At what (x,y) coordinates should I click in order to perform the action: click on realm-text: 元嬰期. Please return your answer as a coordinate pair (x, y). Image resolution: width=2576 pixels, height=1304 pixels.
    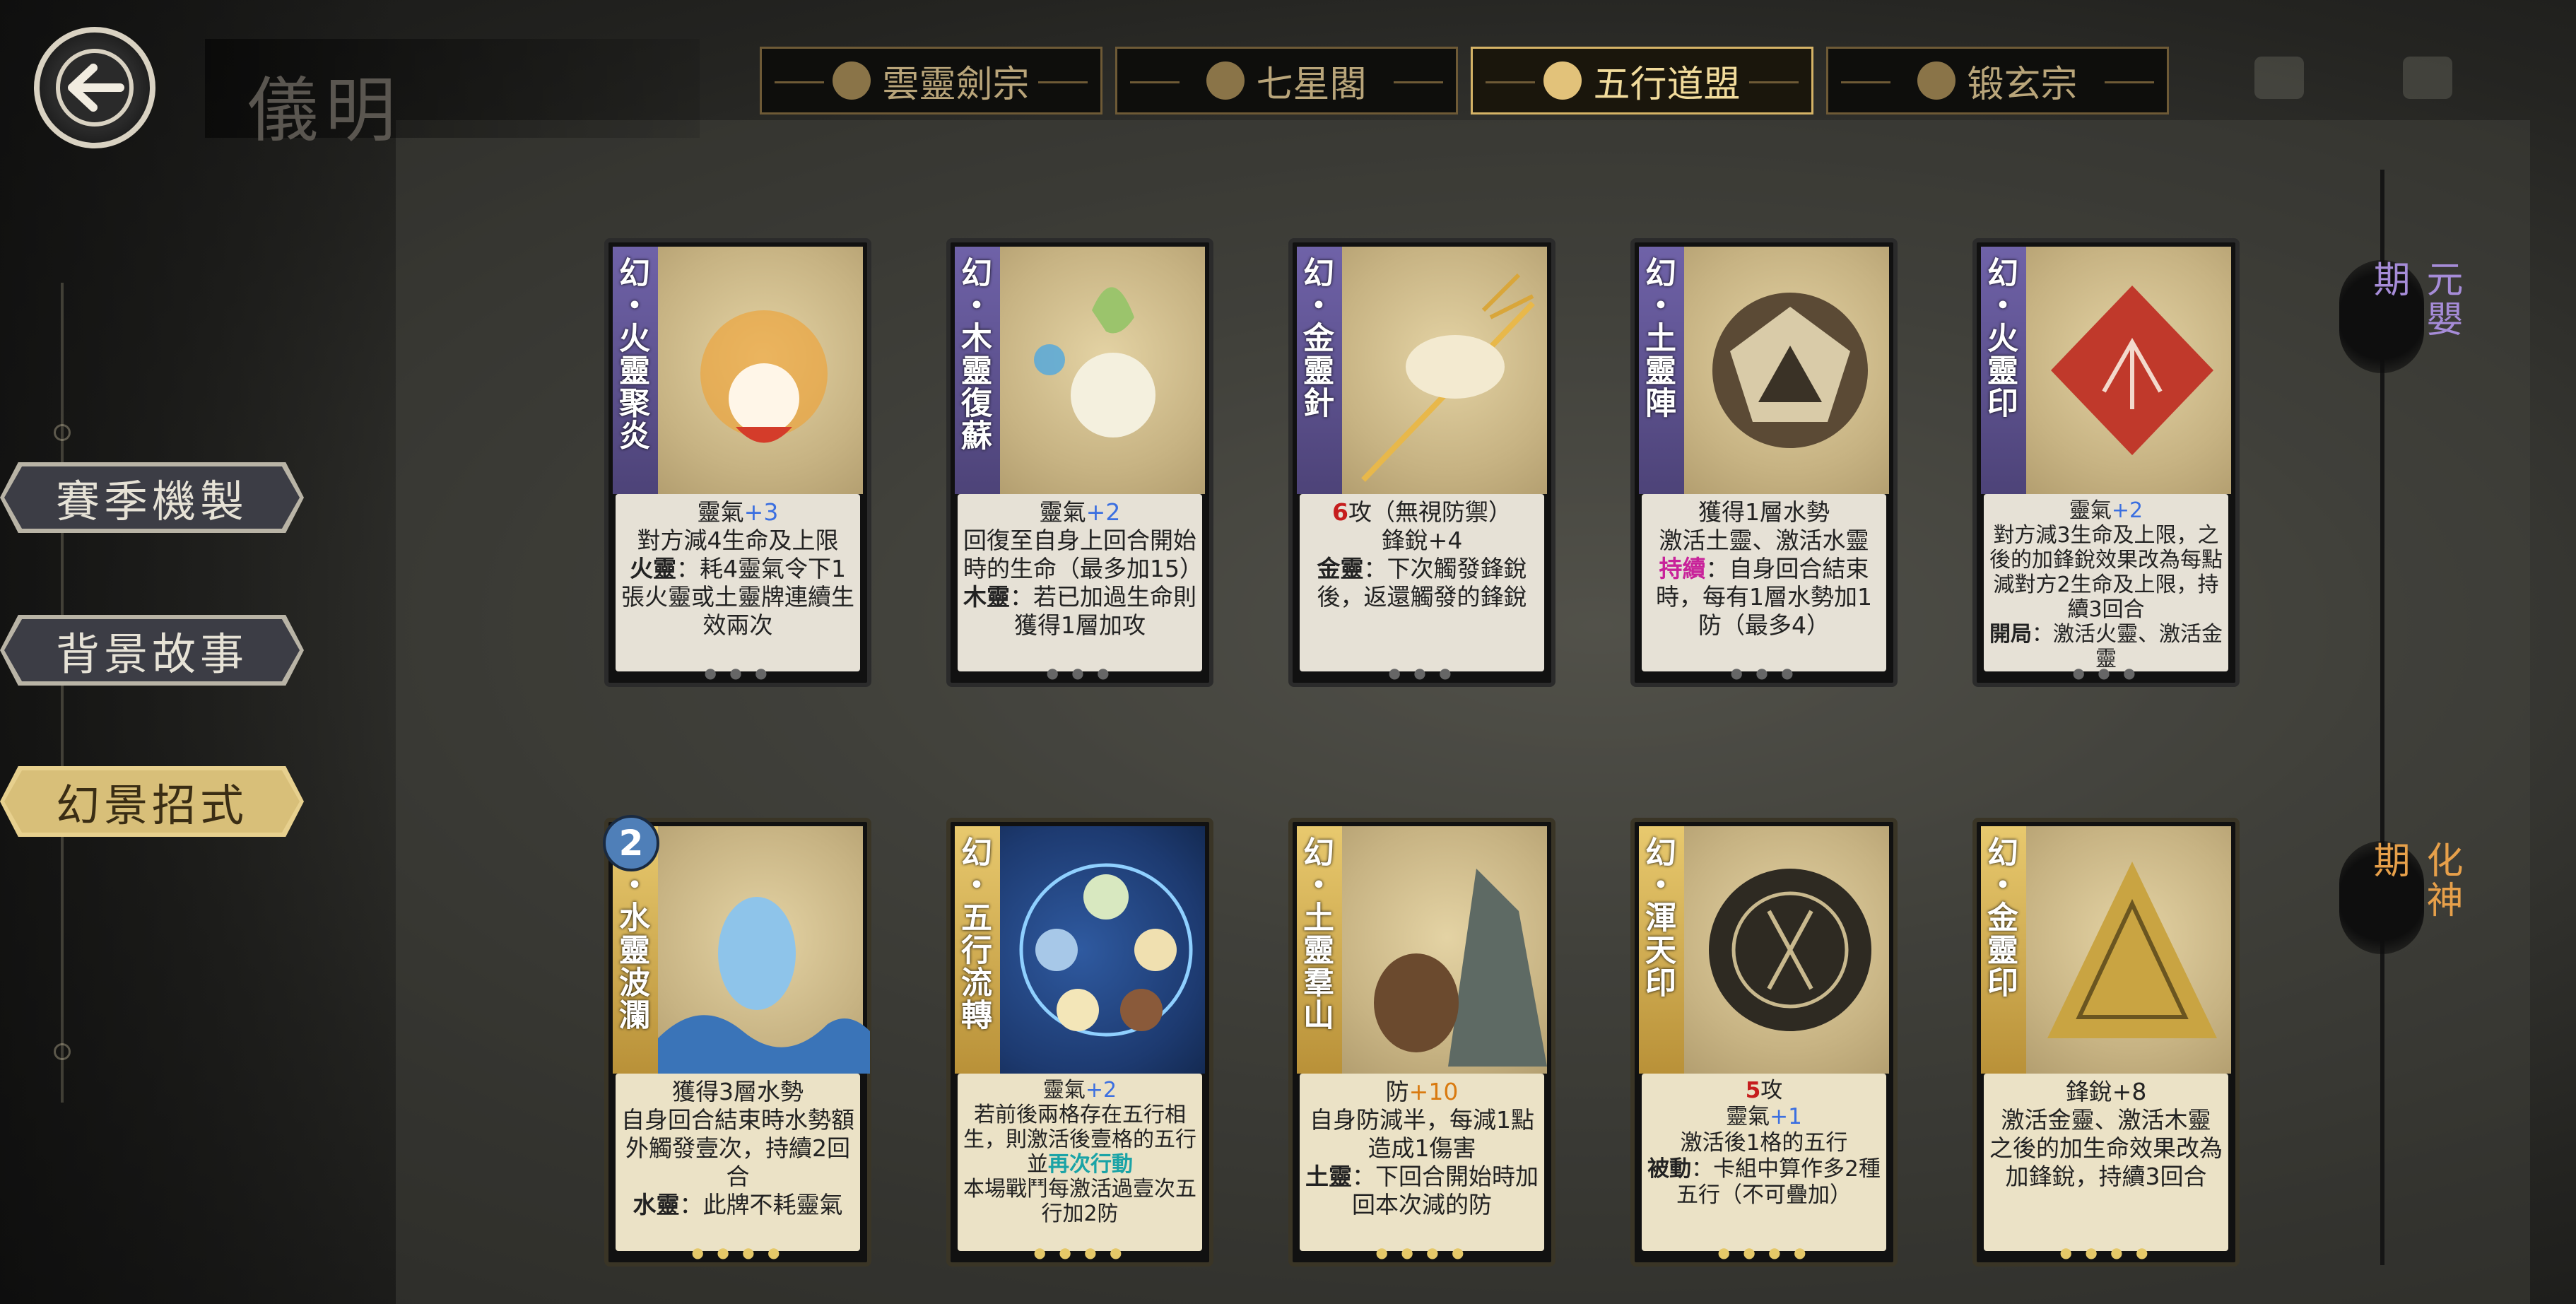
    Looking at the image, I should click on (2414, 299).